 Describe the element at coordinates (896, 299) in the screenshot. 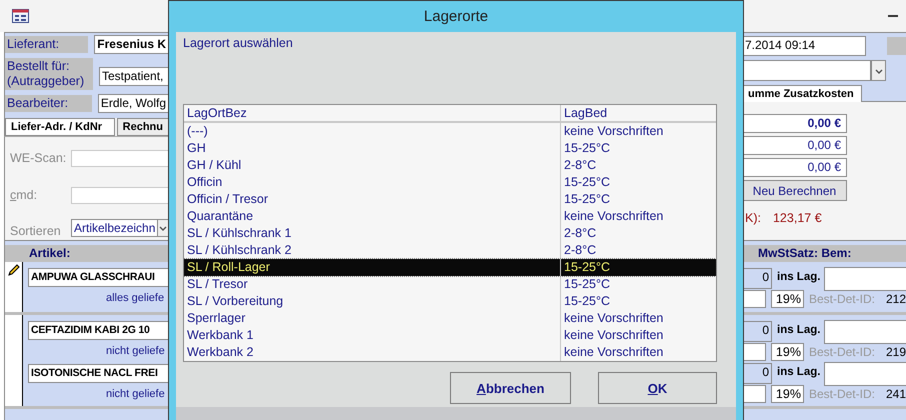

I see `id-value: 212` at that location.